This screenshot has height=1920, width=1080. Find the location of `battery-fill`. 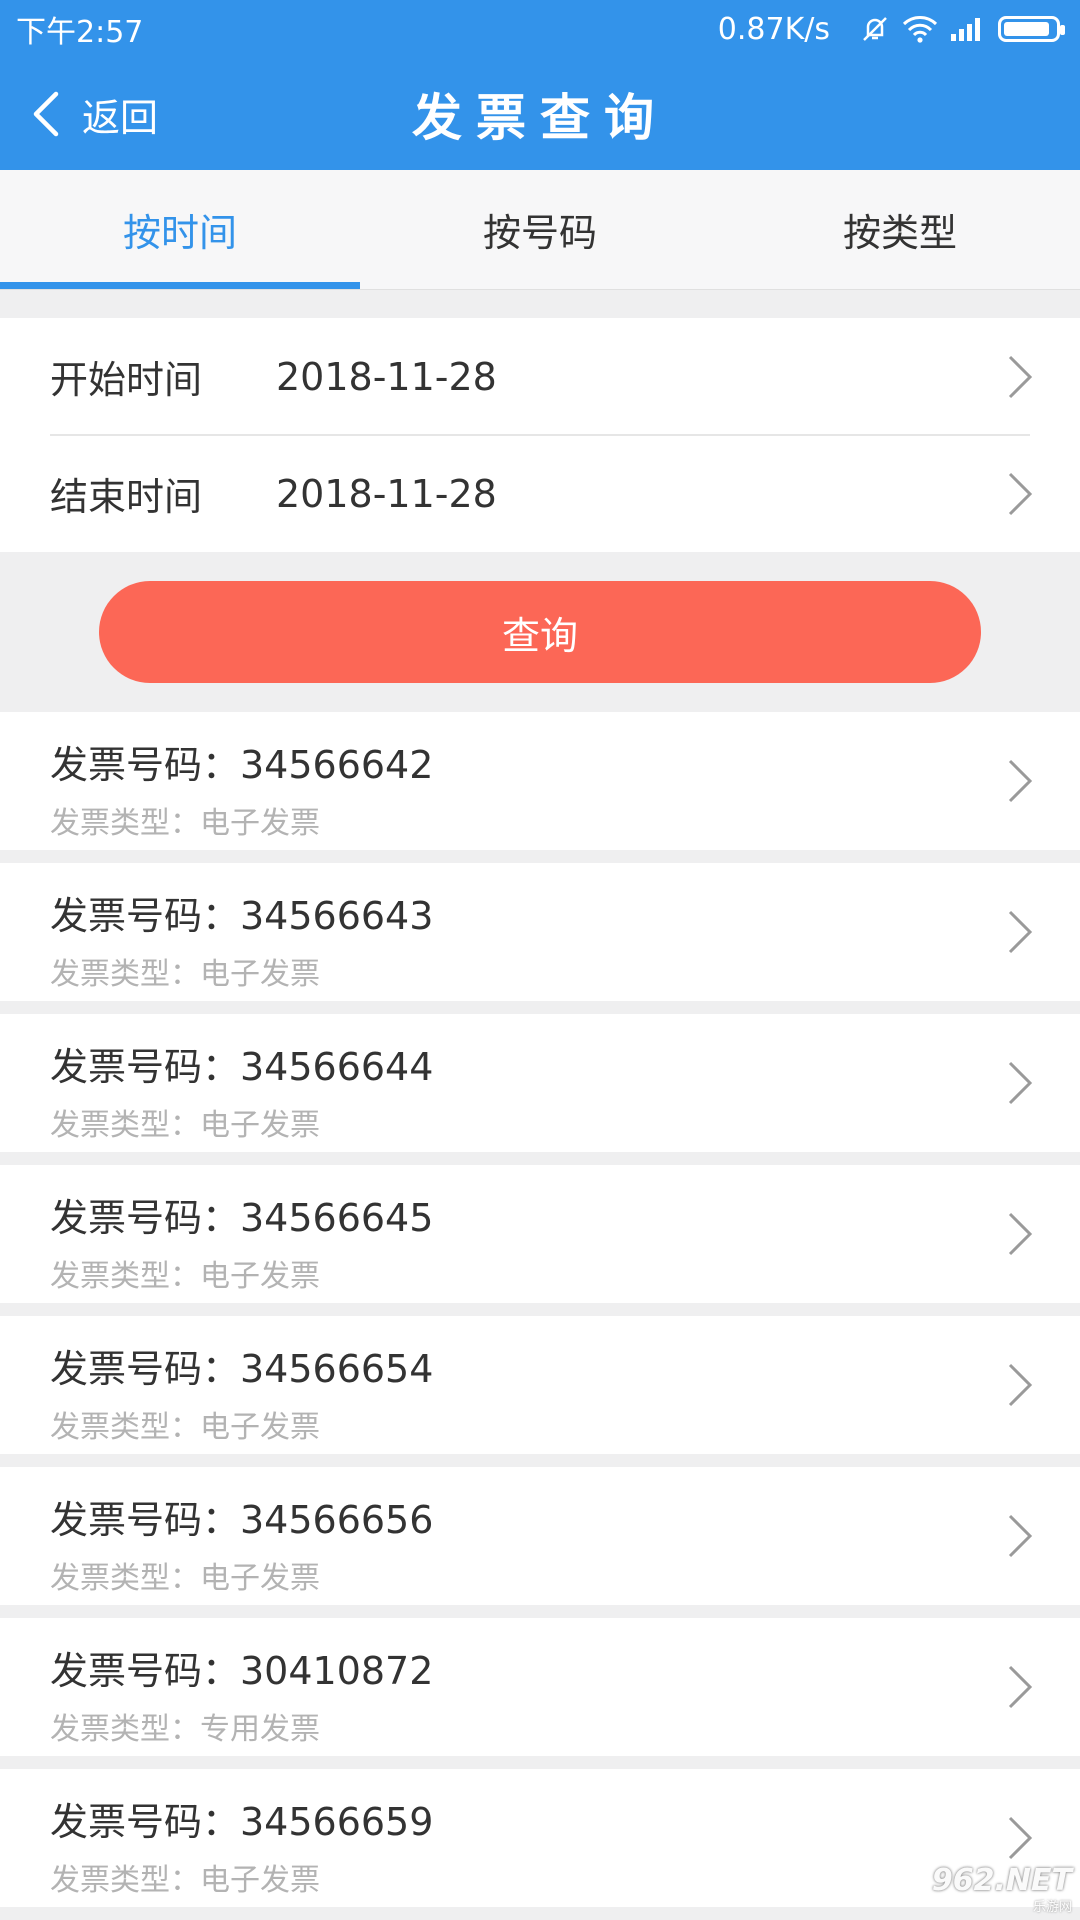

battery-fill is located at coordinates (1026, 29).